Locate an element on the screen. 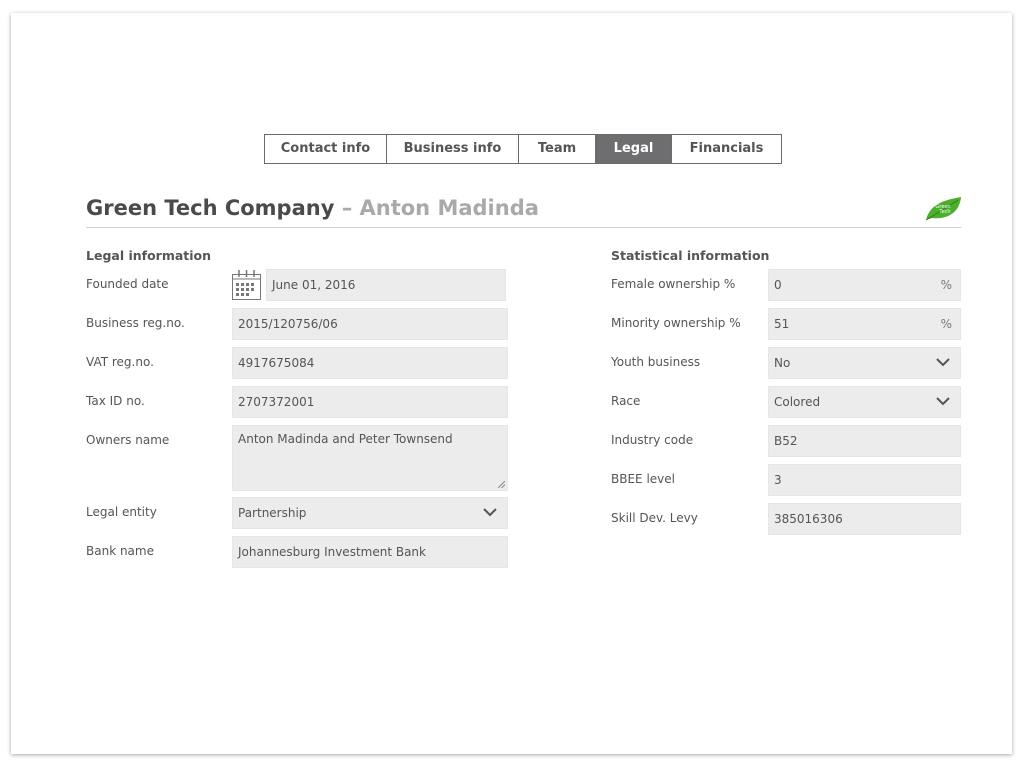 This screenshot has width=1024, height=768. stats-section-title: Statistical information is located at coordinates (690, 255).